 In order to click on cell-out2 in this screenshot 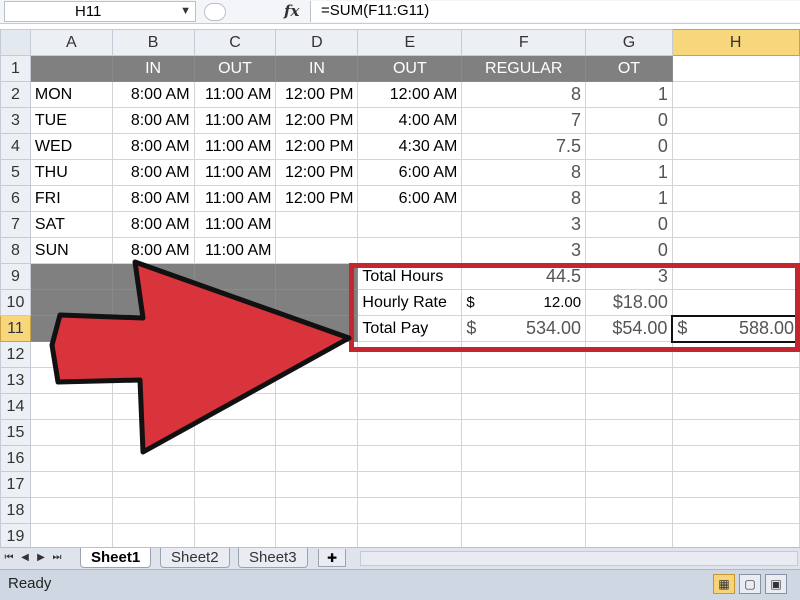, I will do `click(410, 250)`.